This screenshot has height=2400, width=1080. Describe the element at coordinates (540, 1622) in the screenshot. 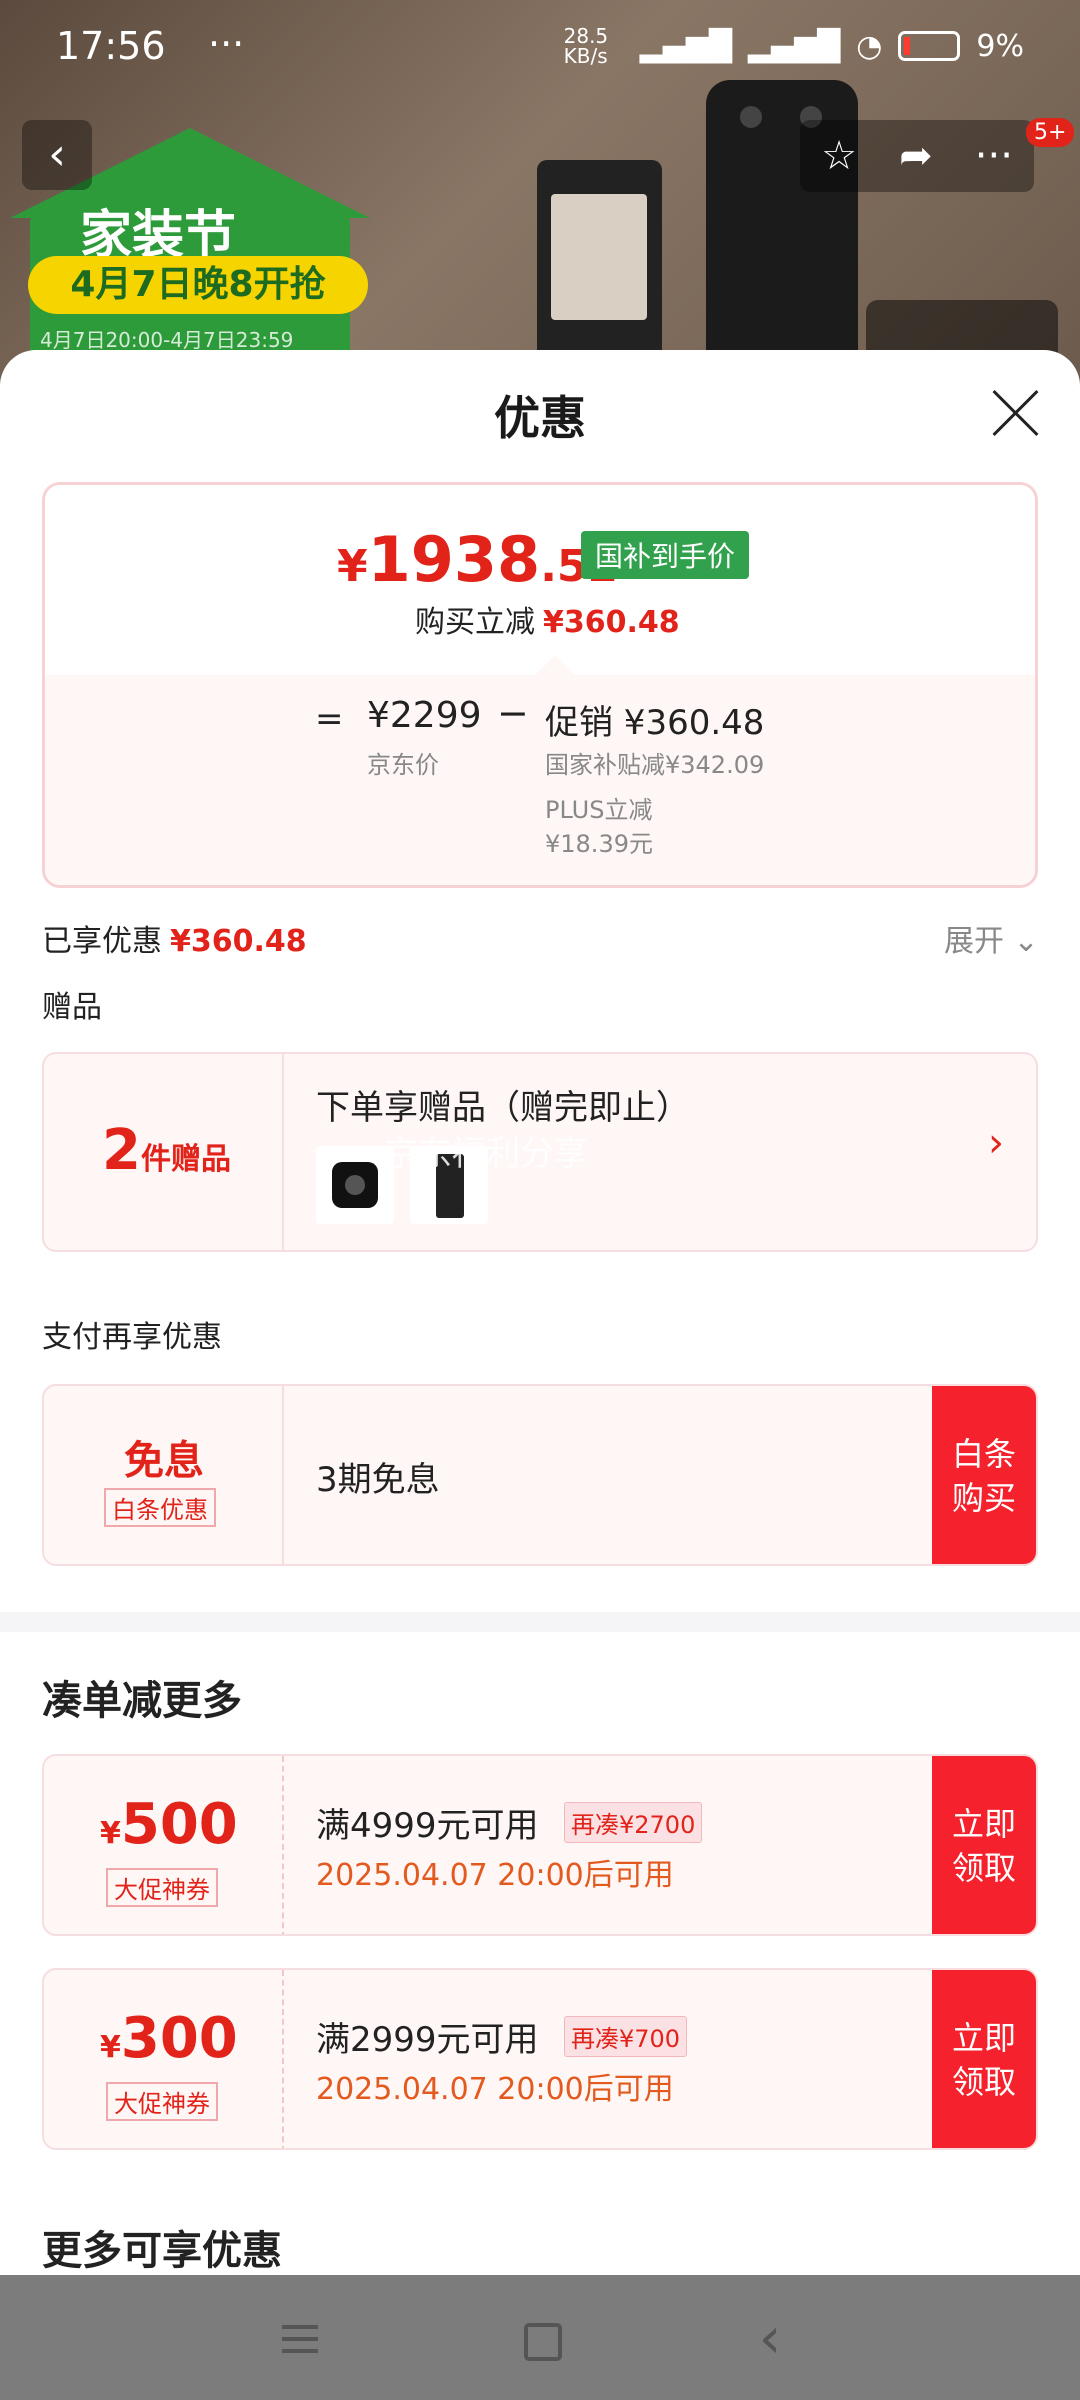

I see `section-divider` at that location.